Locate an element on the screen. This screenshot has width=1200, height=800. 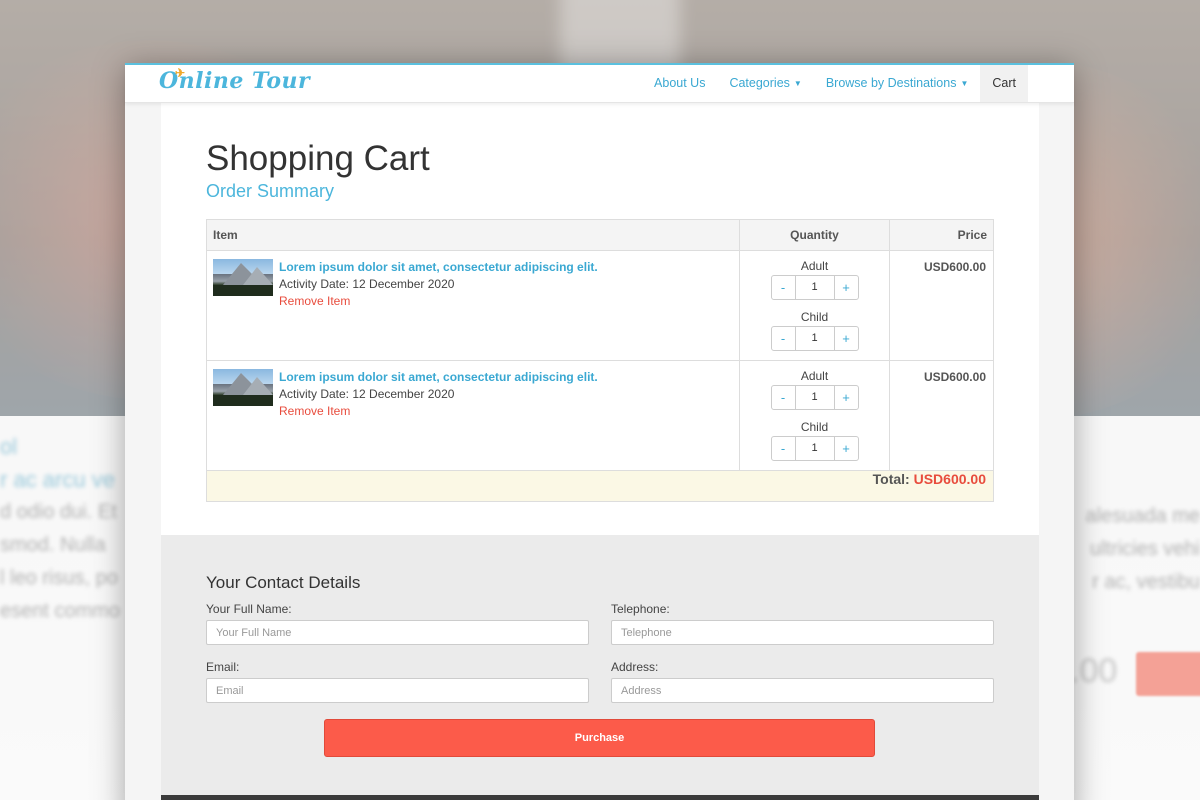
background-text-right: alesuada me ultricies vehi r ac, vestibu is located at coordinates (1142, 549).